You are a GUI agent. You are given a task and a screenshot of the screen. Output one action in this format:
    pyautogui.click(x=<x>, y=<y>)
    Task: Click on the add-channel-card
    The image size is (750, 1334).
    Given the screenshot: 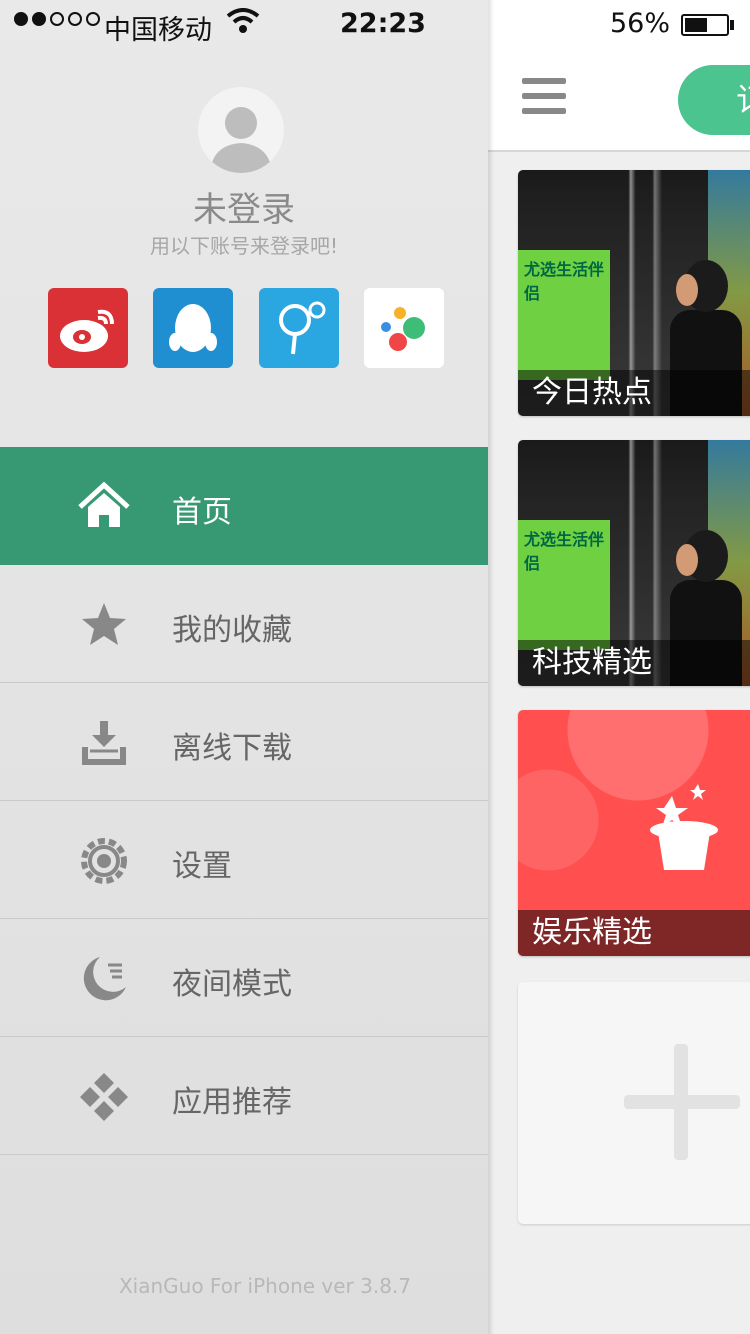 What is the action you would take?
    pyautogui.click(x=634, y=1103)
    